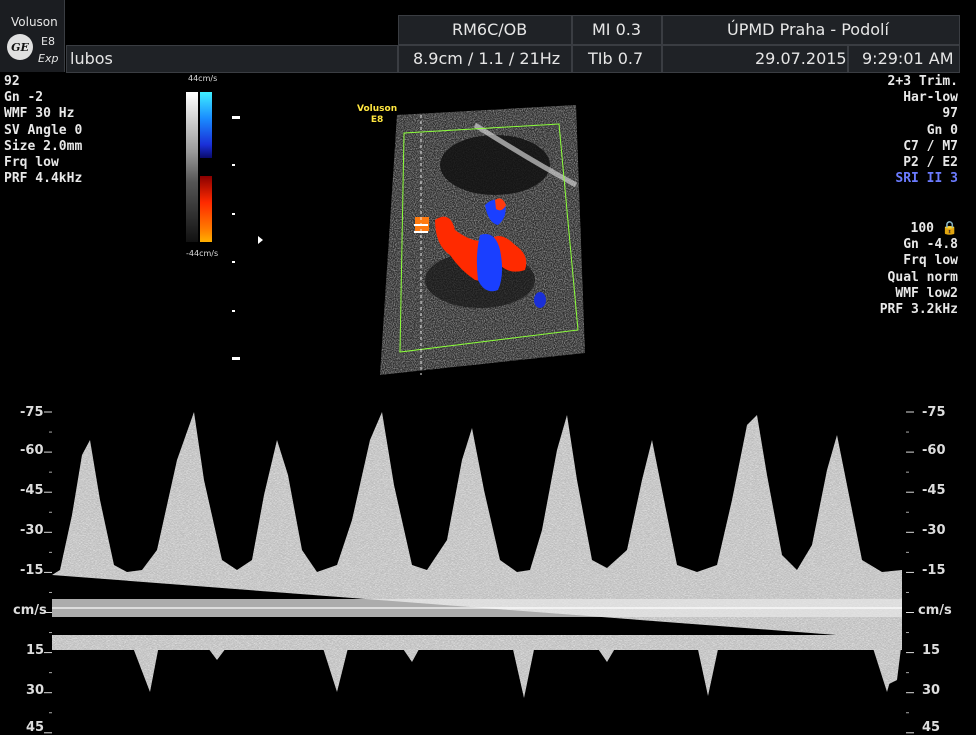  Describe the element at coordinates (202, 253) in the screenshot. I see `colorbar-bottom-label: -44cm/s` at that location.